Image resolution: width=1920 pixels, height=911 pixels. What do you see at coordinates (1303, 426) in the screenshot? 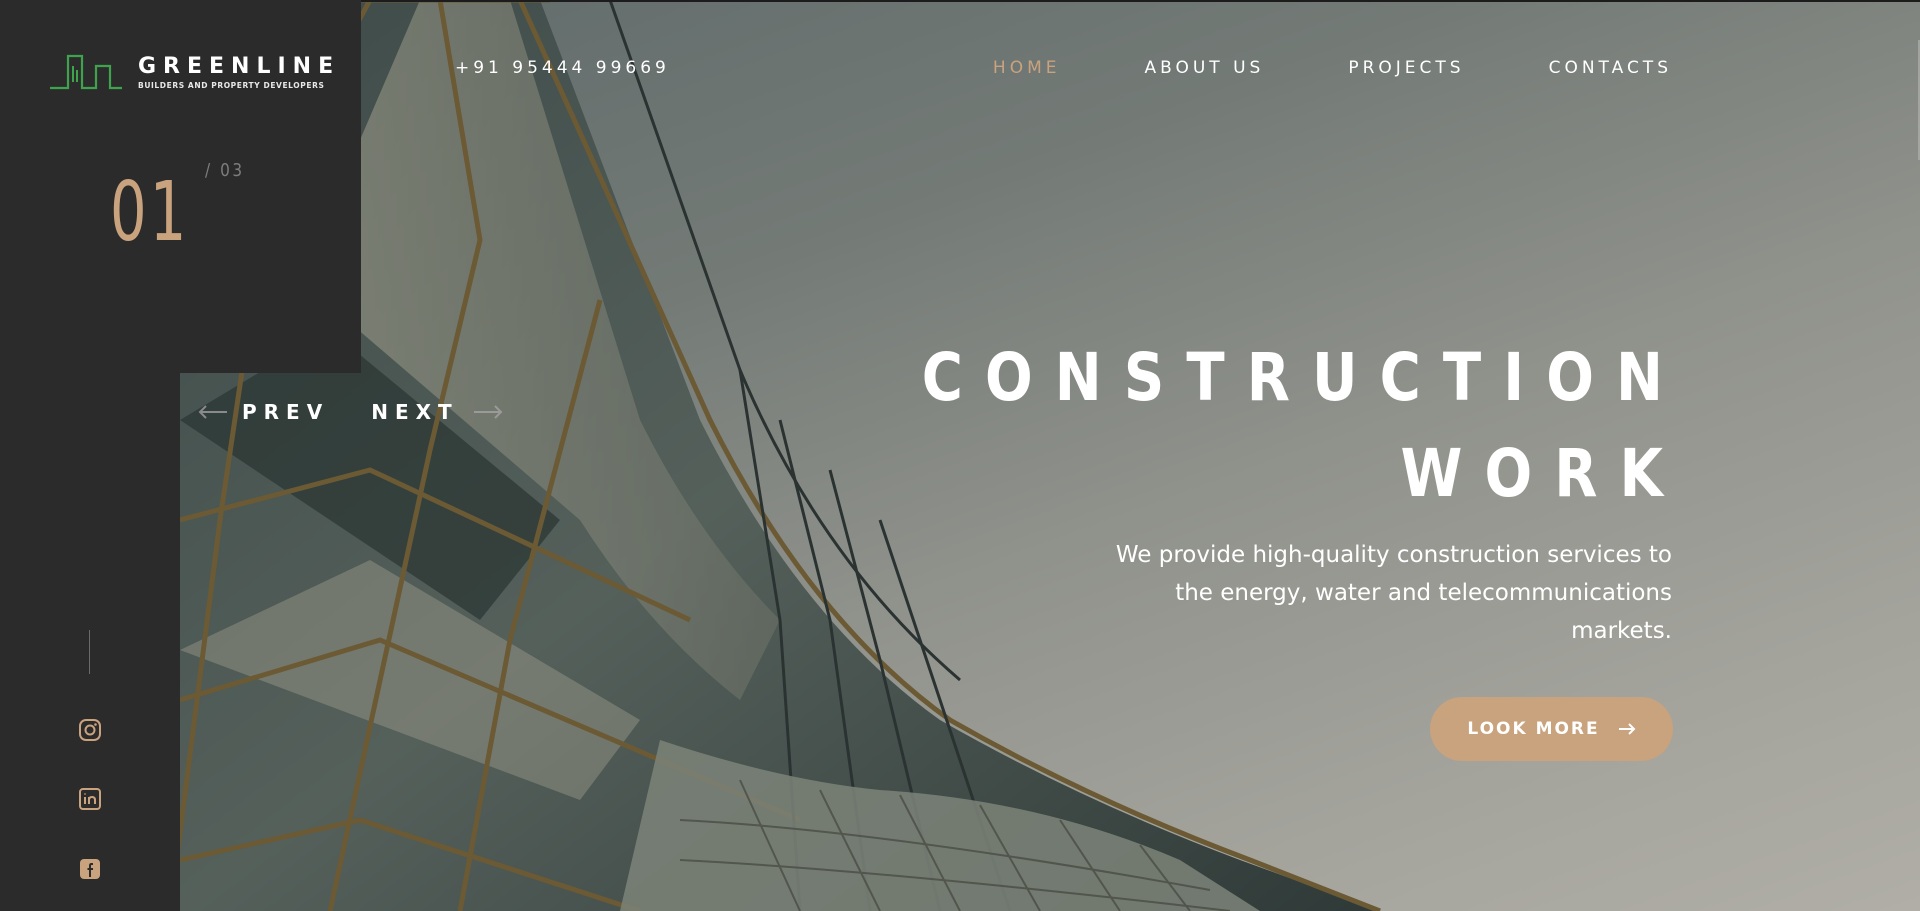
I see `hero-title: CONSTRUCTION WORK` at bounding box center [1303, 426].